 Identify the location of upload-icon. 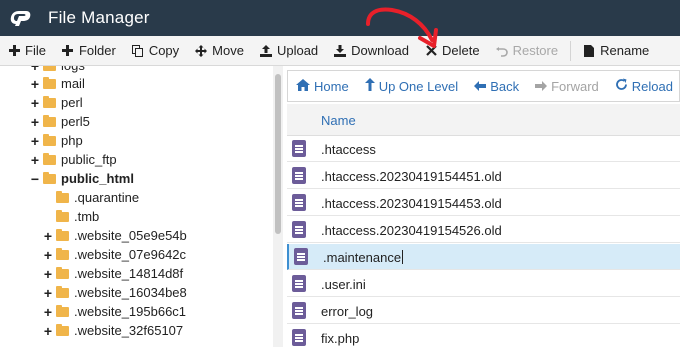
(265, 50).